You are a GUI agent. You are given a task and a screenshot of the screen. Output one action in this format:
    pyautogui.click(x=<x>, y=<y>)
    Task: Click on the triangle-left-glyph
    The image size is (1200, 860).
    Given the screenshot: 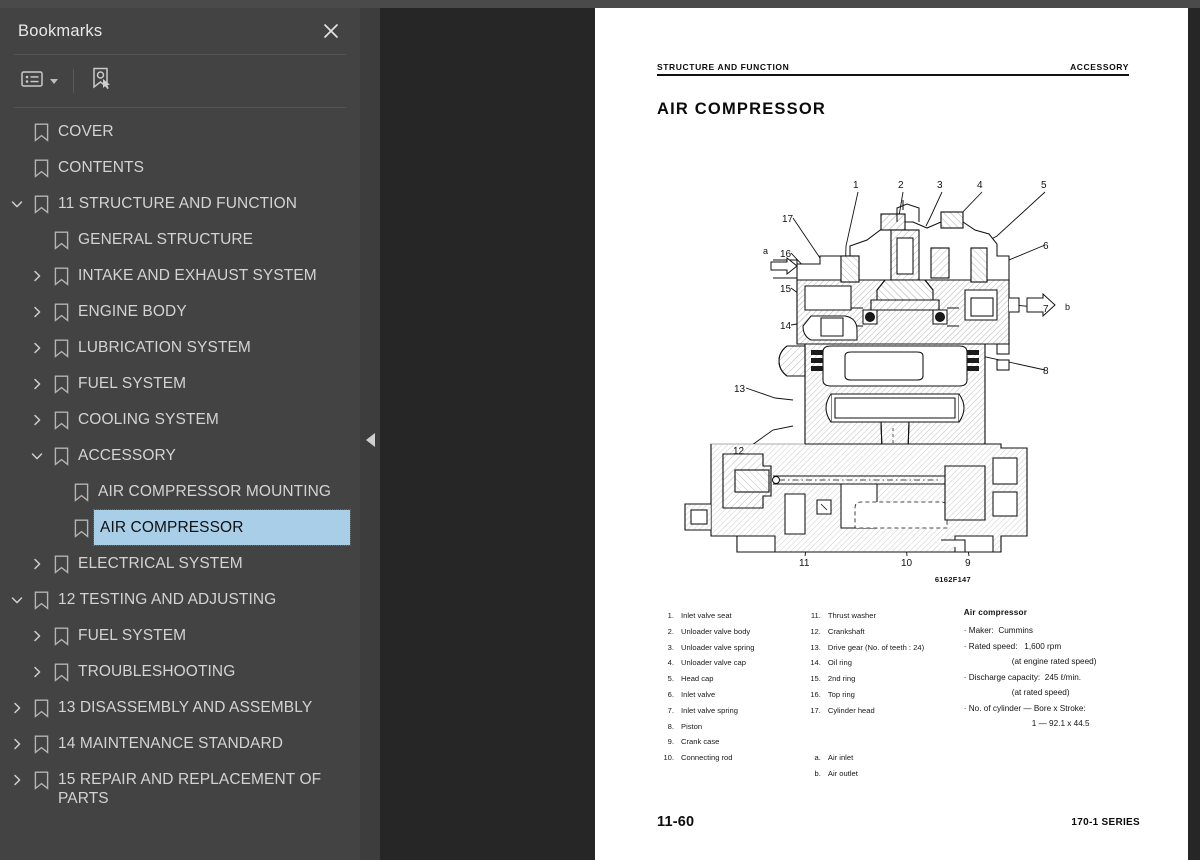 What is the action you would take?
    pyautogui.click(x=370, y=440)
    